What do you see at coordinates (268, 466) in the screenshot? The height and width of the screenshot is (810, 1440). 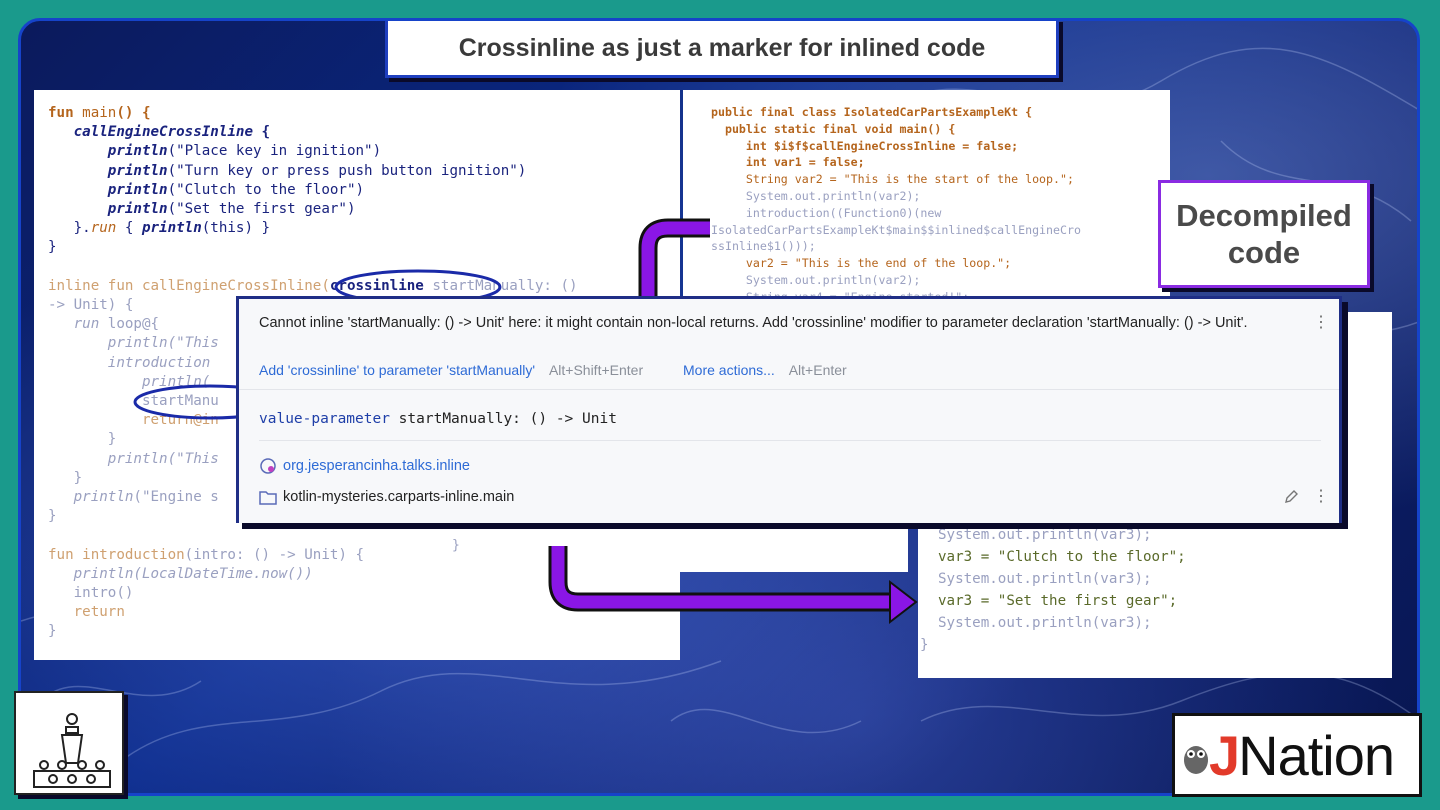 I see `package-icon` at bounding box center [268, 466].